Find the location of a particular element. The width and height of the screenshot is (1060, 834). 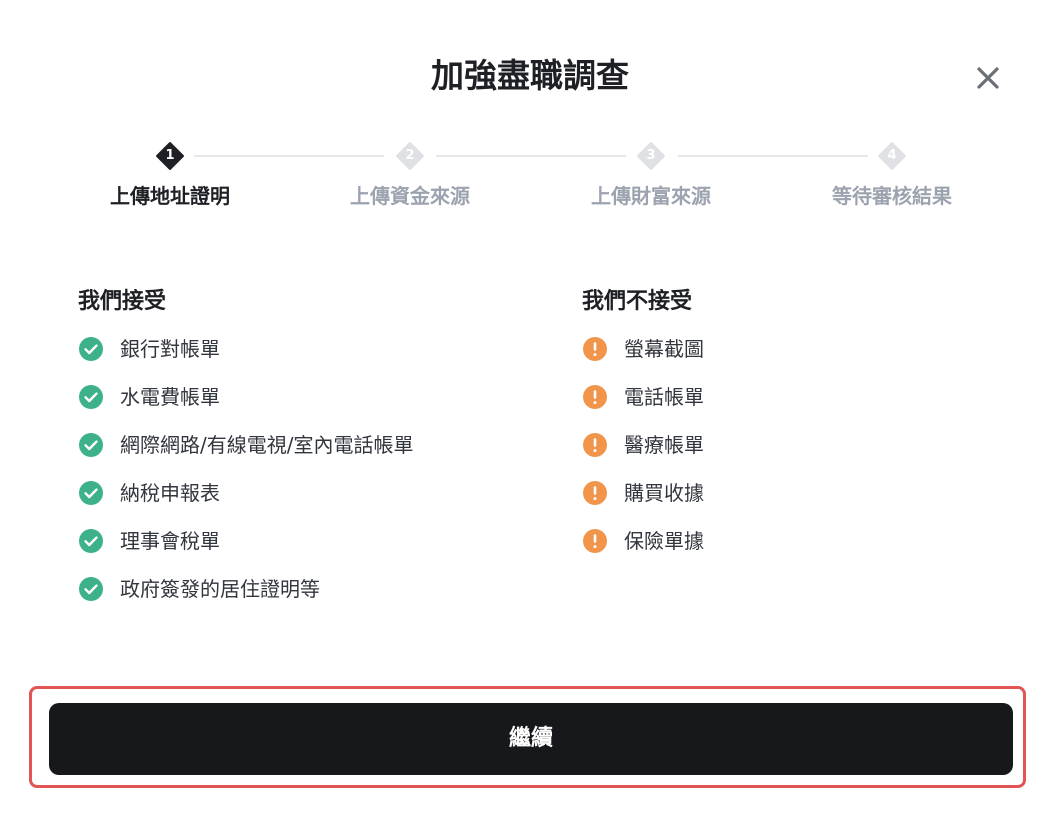

list-item: 購買收據 is located at coordinates (792, 504).